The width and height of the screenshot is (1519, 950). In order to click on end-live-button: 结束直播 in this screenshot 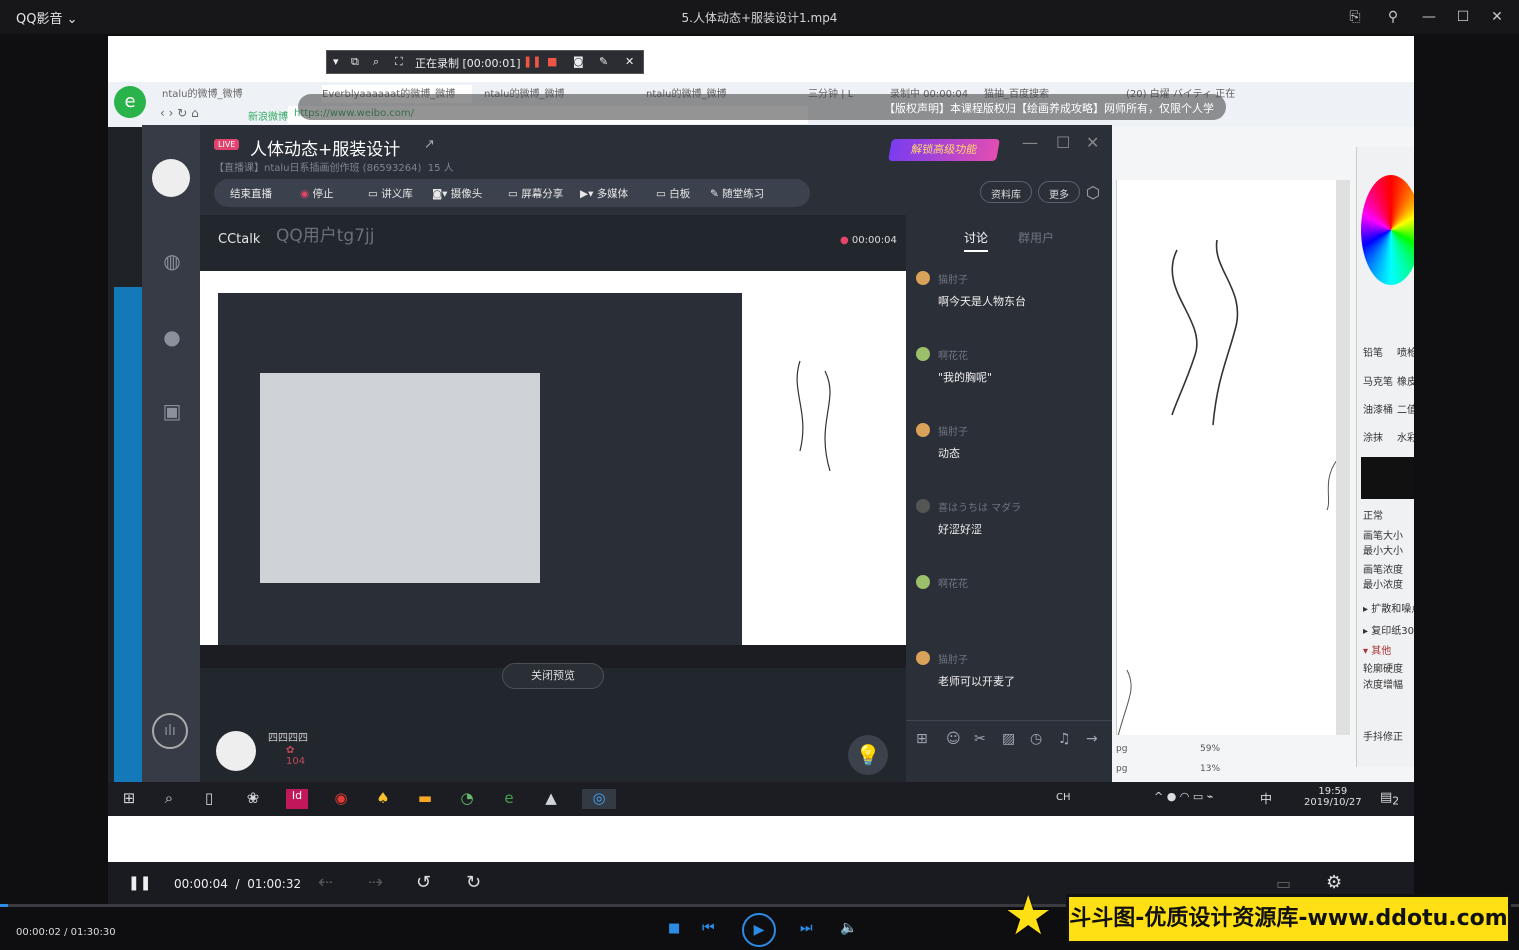, I will do `click(251, 193)`.